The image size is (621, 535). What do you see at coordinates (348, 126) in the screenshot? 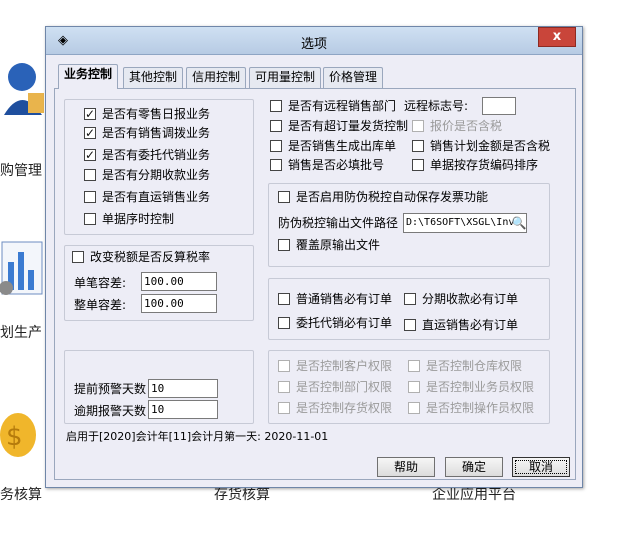
I see `checkbox-label: 是否有超订量发货控制` at bounding box center [348, 126].